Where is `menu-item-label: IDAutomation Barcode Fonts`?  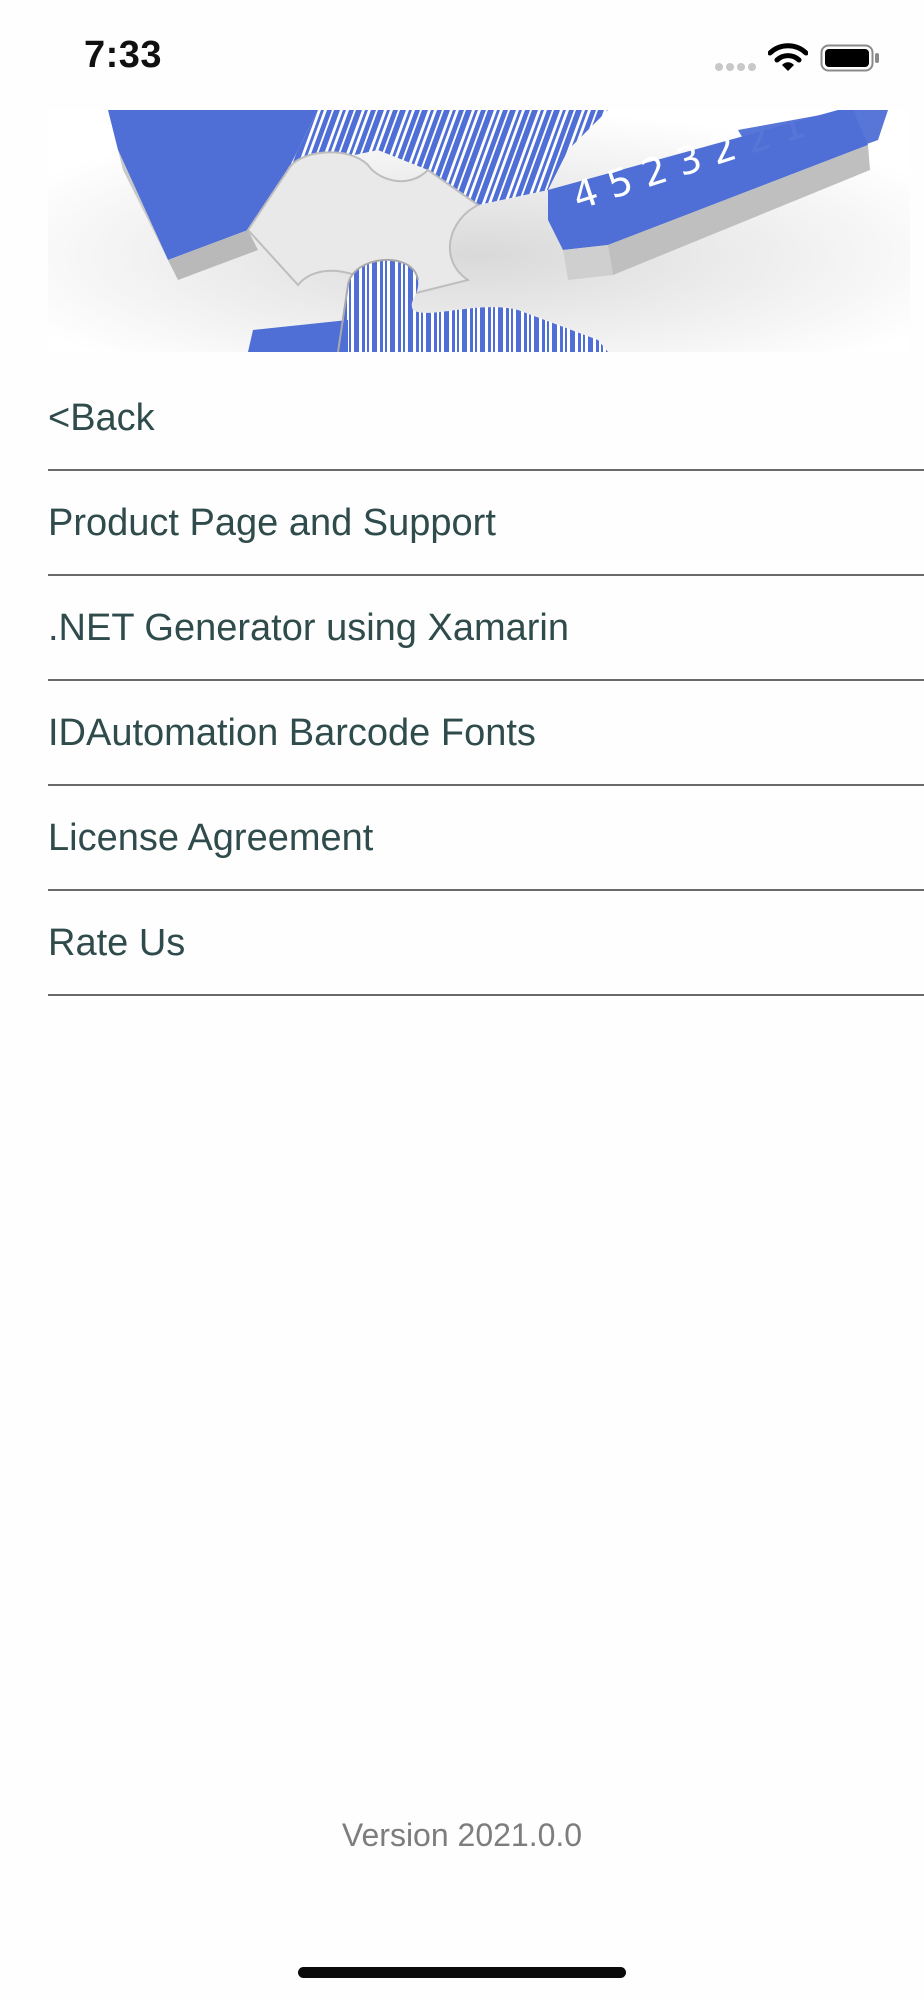 menu-item-label: IDAutomation Barcode Fonts is located at coordinates (292, 732).